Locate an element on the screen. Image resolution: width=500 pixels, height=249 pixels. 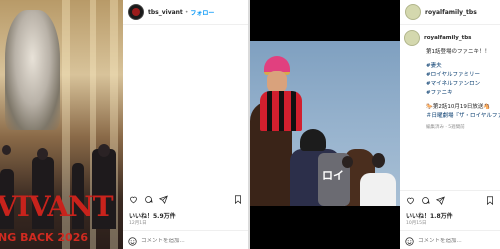
statue is located at coordinates (32, 70).